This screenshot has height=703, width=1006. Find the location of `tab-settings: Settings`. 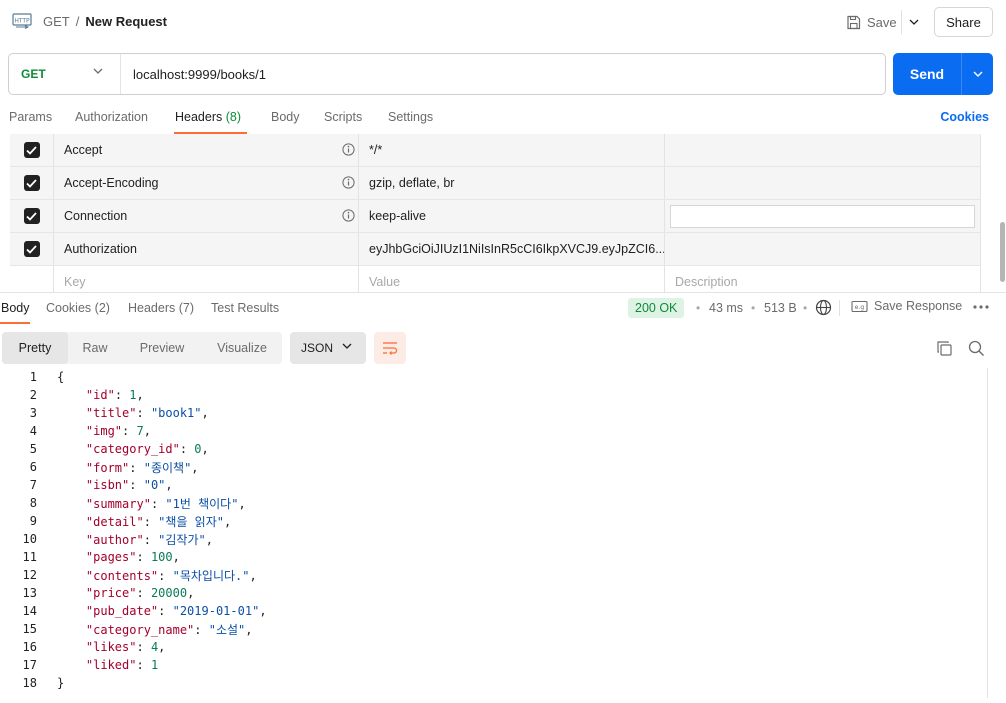

tab-settings: Settings is located at coordinates (410, 117).